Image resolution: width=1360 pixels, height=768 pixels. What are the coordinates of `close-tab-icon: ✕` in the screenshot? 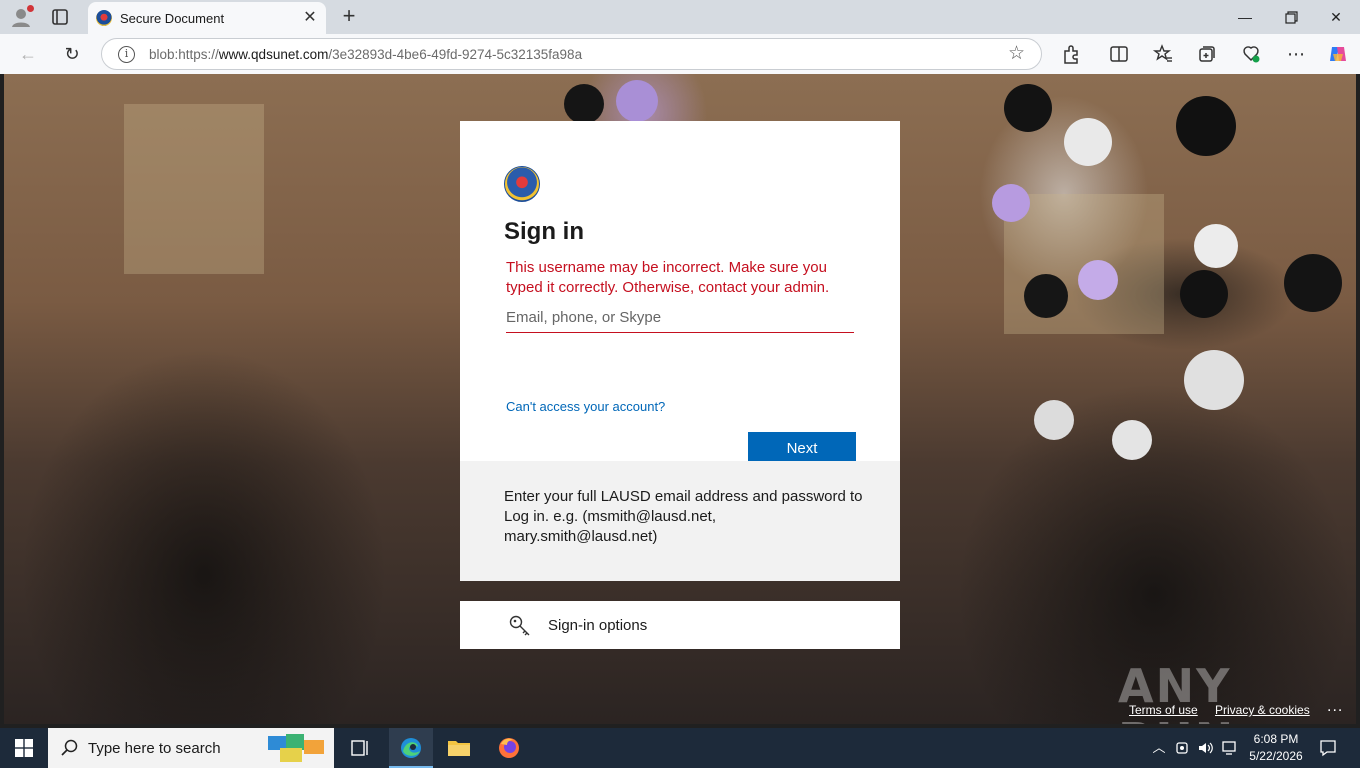 It's located at (310, 18).